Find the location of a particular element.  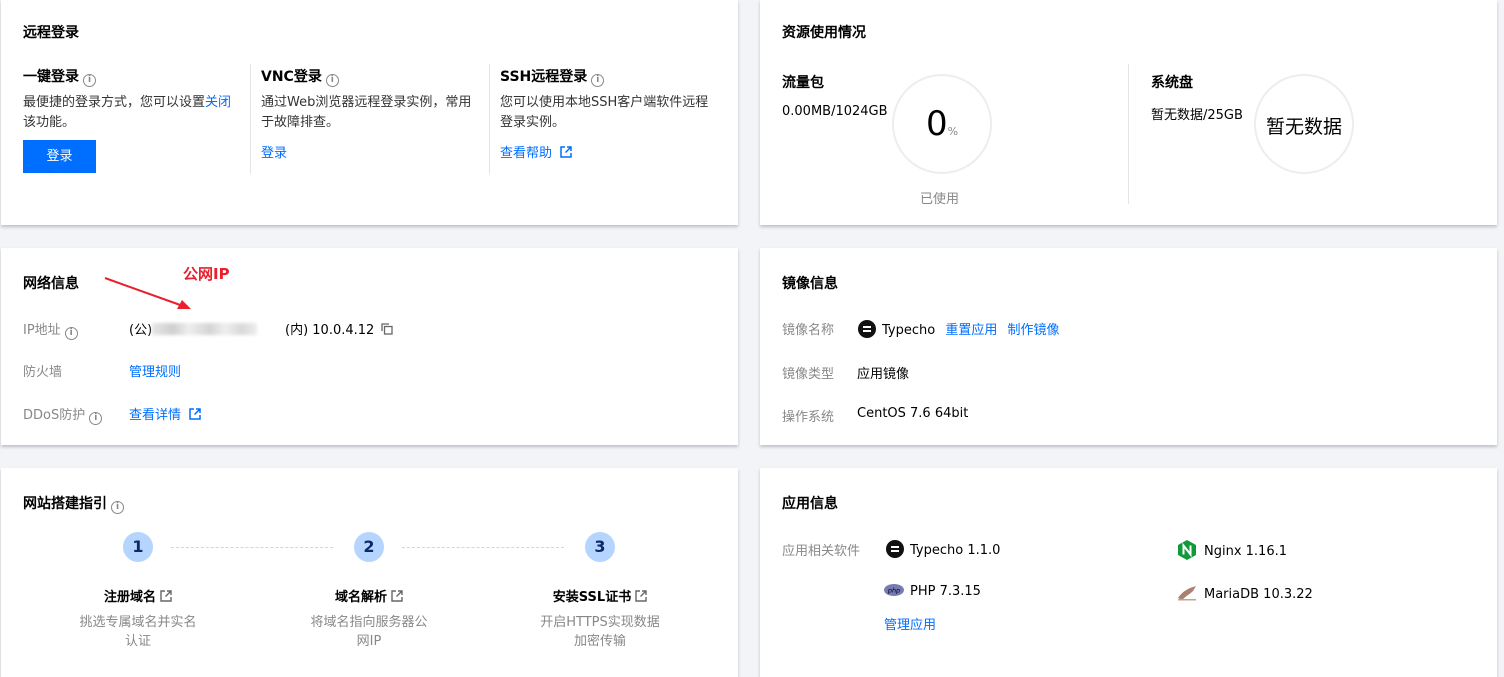

one-click-login-header: 一键登录 i is located at coordinates (59, 76).